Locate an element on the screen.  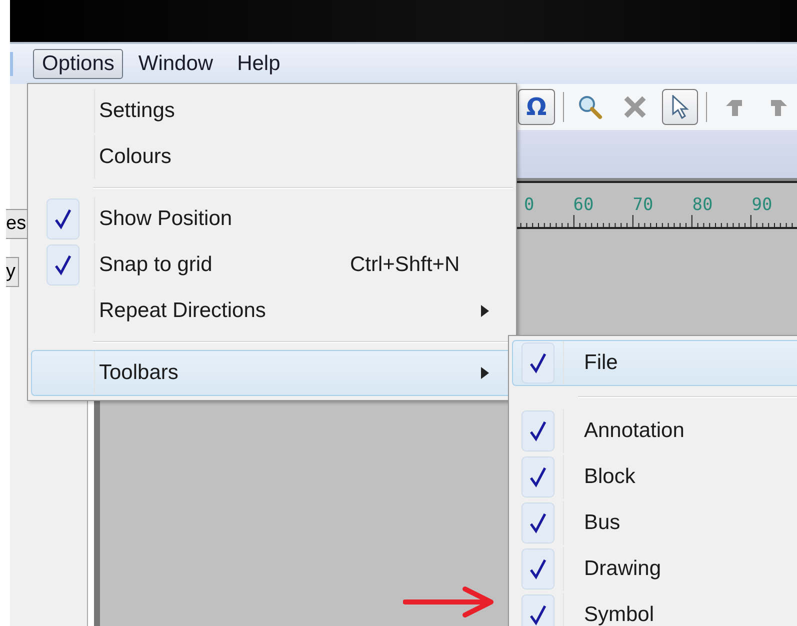
symbol-button: Ω is located at coordinates (536, 107).